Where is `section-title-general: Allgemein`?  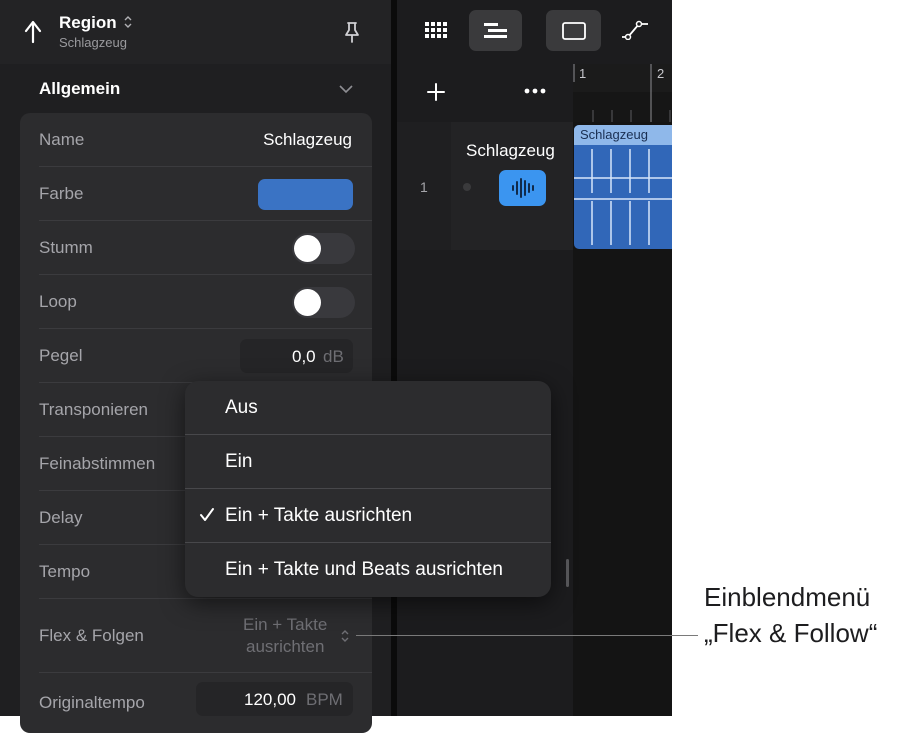 section-title-general: Allgemein is located at coordinates (79, 89).